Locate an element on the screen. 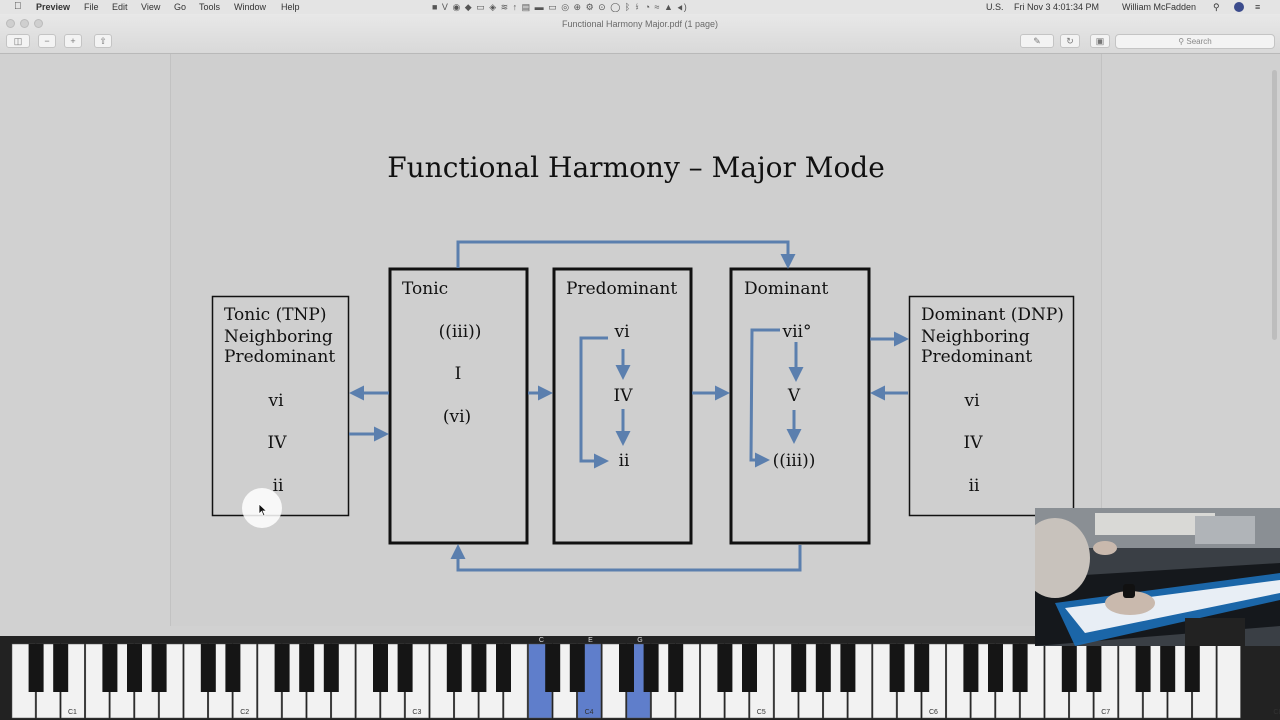  tnp-label-line3: Predominant is located at coordinates (279, 357).